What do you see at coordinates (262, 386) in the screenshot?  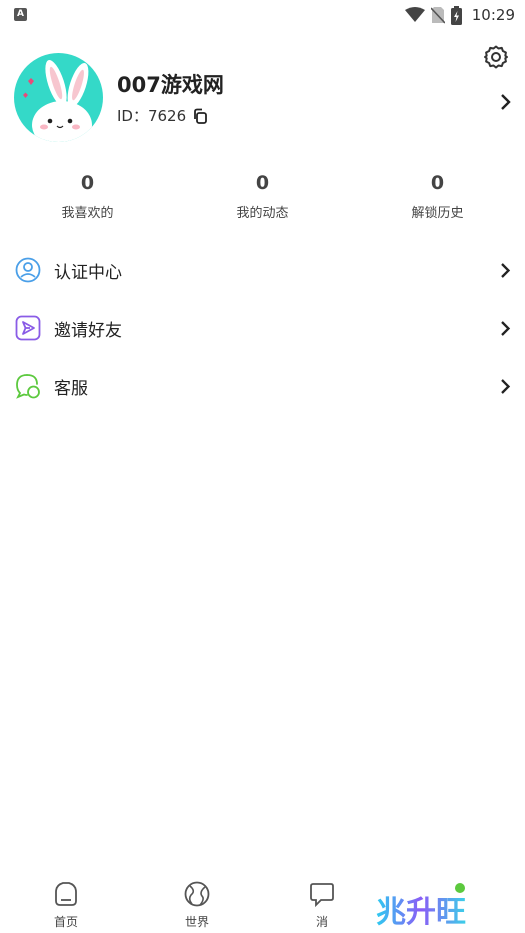 I see `menu-item-customer-service: 客服` at bounding box center [262, 386].